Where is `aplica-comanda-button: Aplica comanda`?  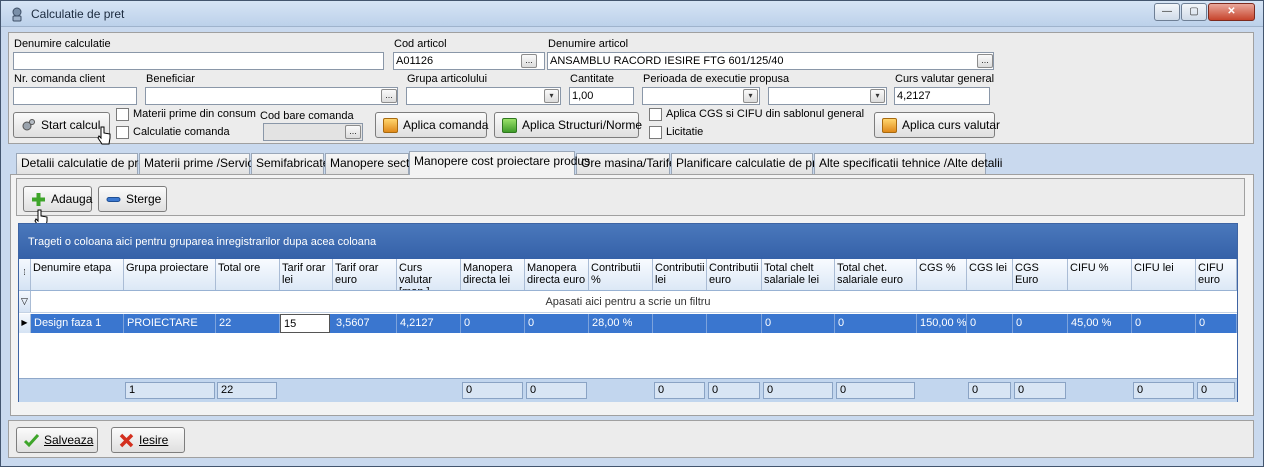
aplica-comanda-button: Aplica comanda is located at coordinates (432, 125).